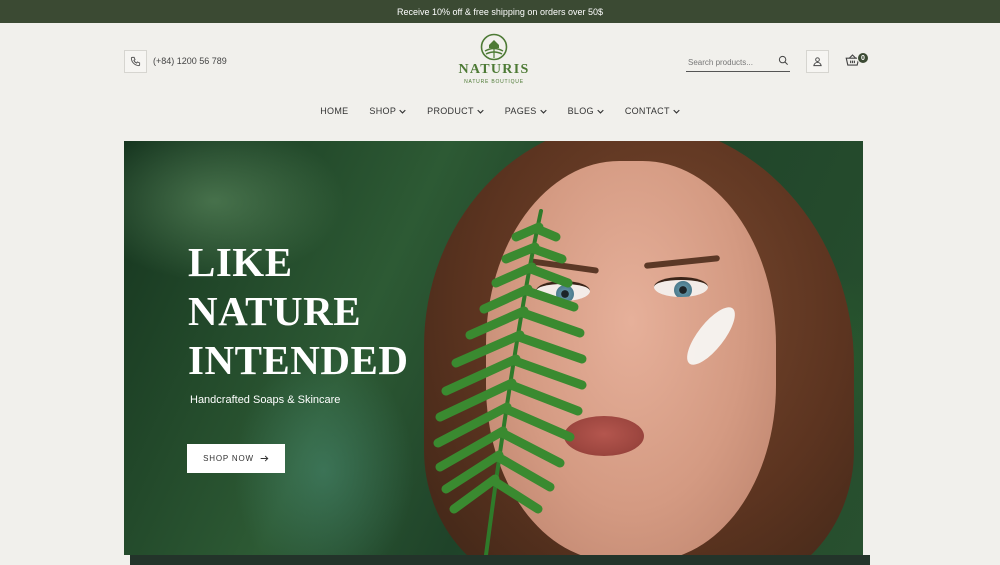  I want to click on hero-title-line: LIKE, so click(240, 262).